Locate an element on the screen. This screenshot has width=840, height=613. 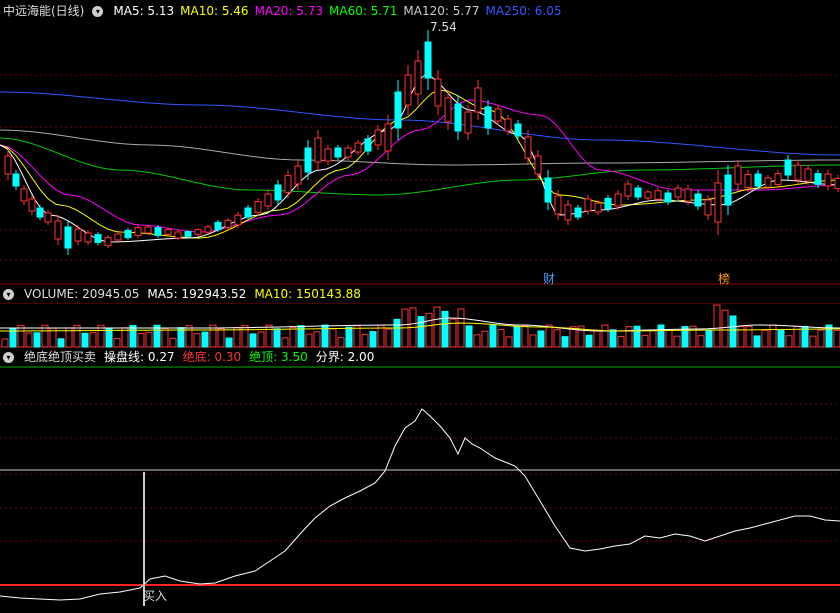
ranking-marker: 榜 is located at coordinates (724, 278).